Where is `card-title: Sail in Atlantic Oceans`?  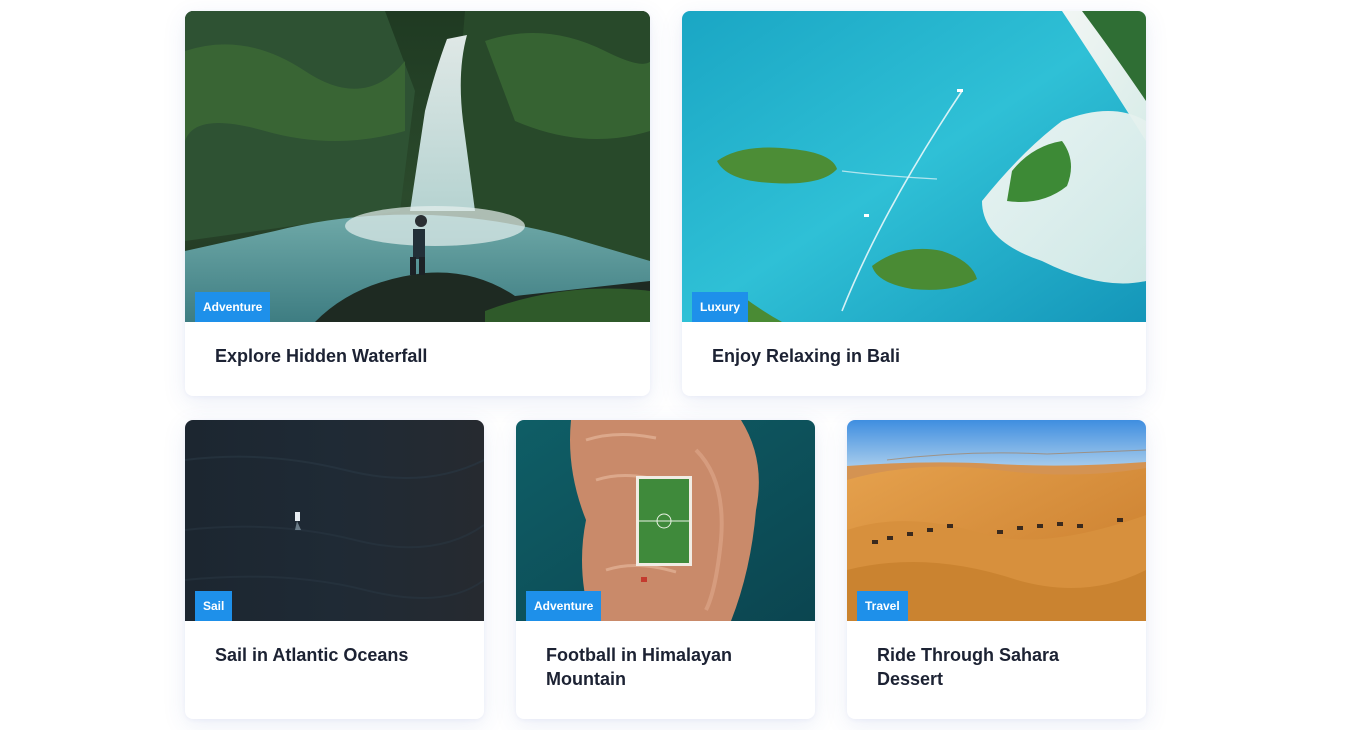
card-title: Sail in Atlantic Oceans is located at coordinates (334, 644).